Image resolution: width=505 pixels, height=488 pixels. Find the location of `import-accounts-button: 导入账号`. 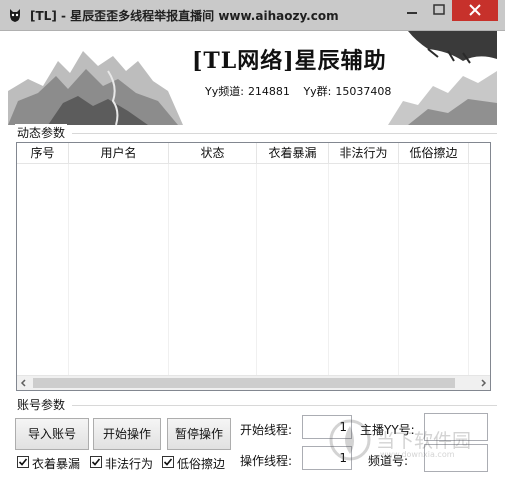

import-accounts-button: 导入账号 is located at coordinates (52, 434).